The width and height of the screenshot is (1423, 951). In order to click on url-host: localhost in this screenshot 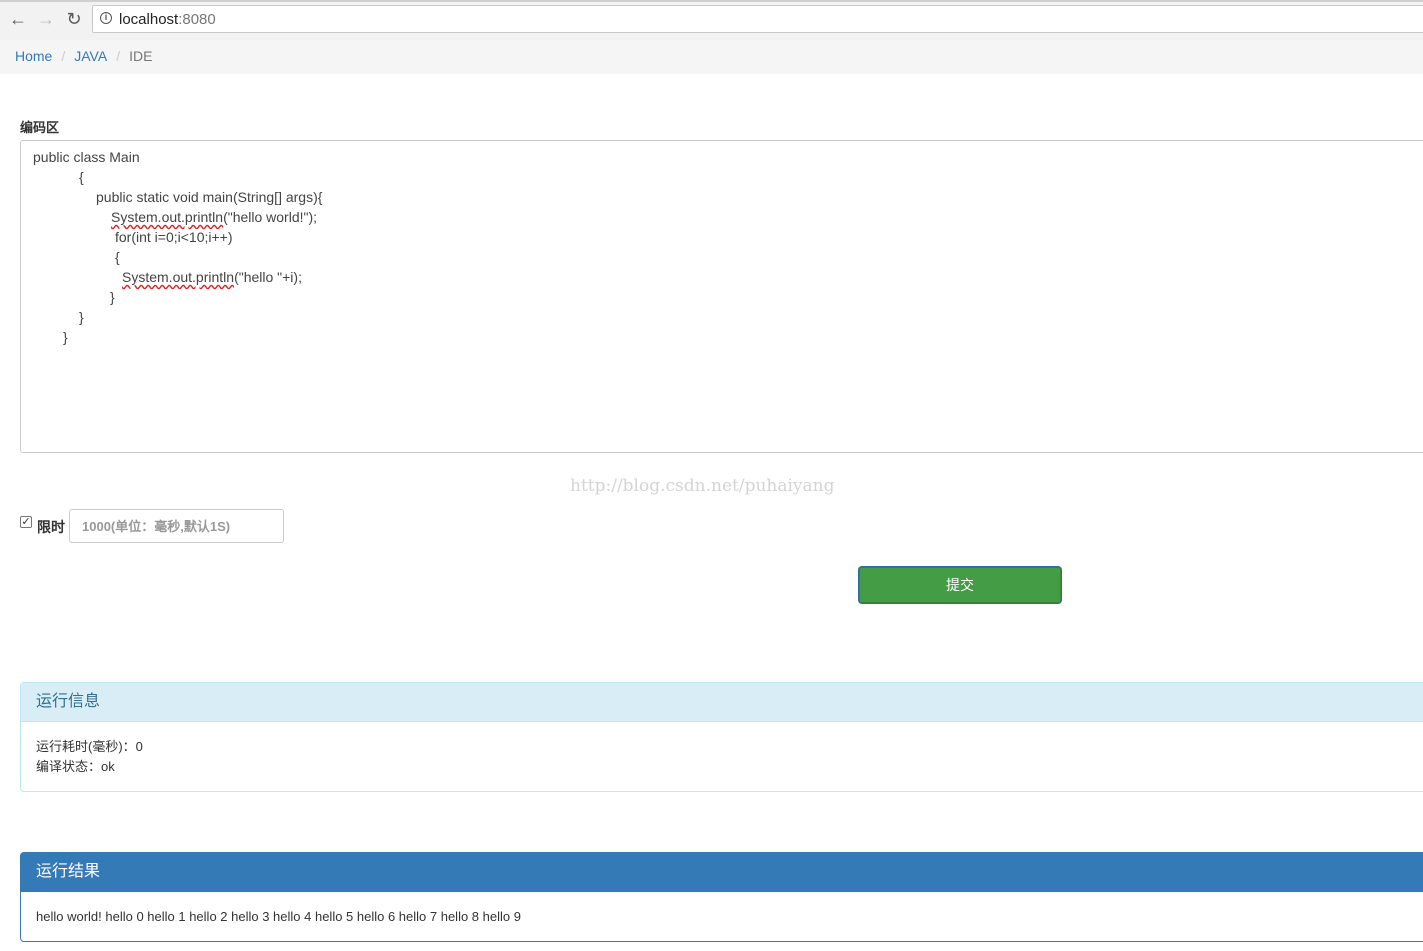, I will do `click(149, 19)`.